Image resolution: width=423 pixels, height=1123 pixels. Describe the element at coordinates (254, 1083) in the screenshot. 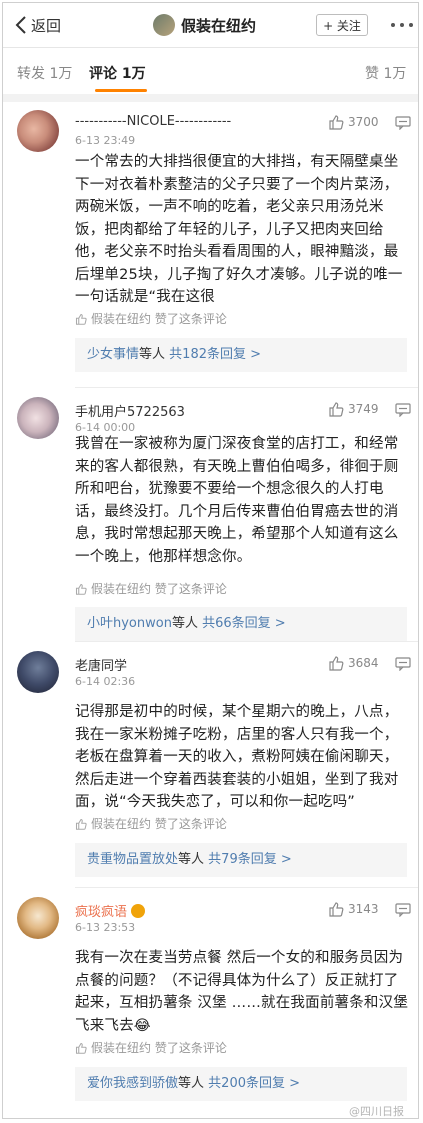

I see `reply-count: 共200条回复 >` at that location.